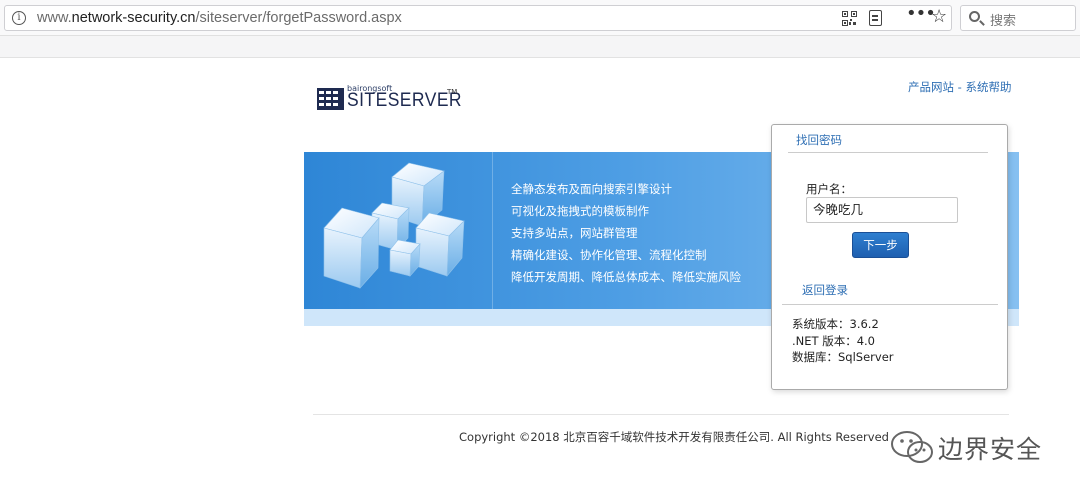 The width and height of the screenshot is (1080, 495). Describe the element at coordinates (931, 87) in the screenshot. I see `product-site-link: 产品网站` at that location.